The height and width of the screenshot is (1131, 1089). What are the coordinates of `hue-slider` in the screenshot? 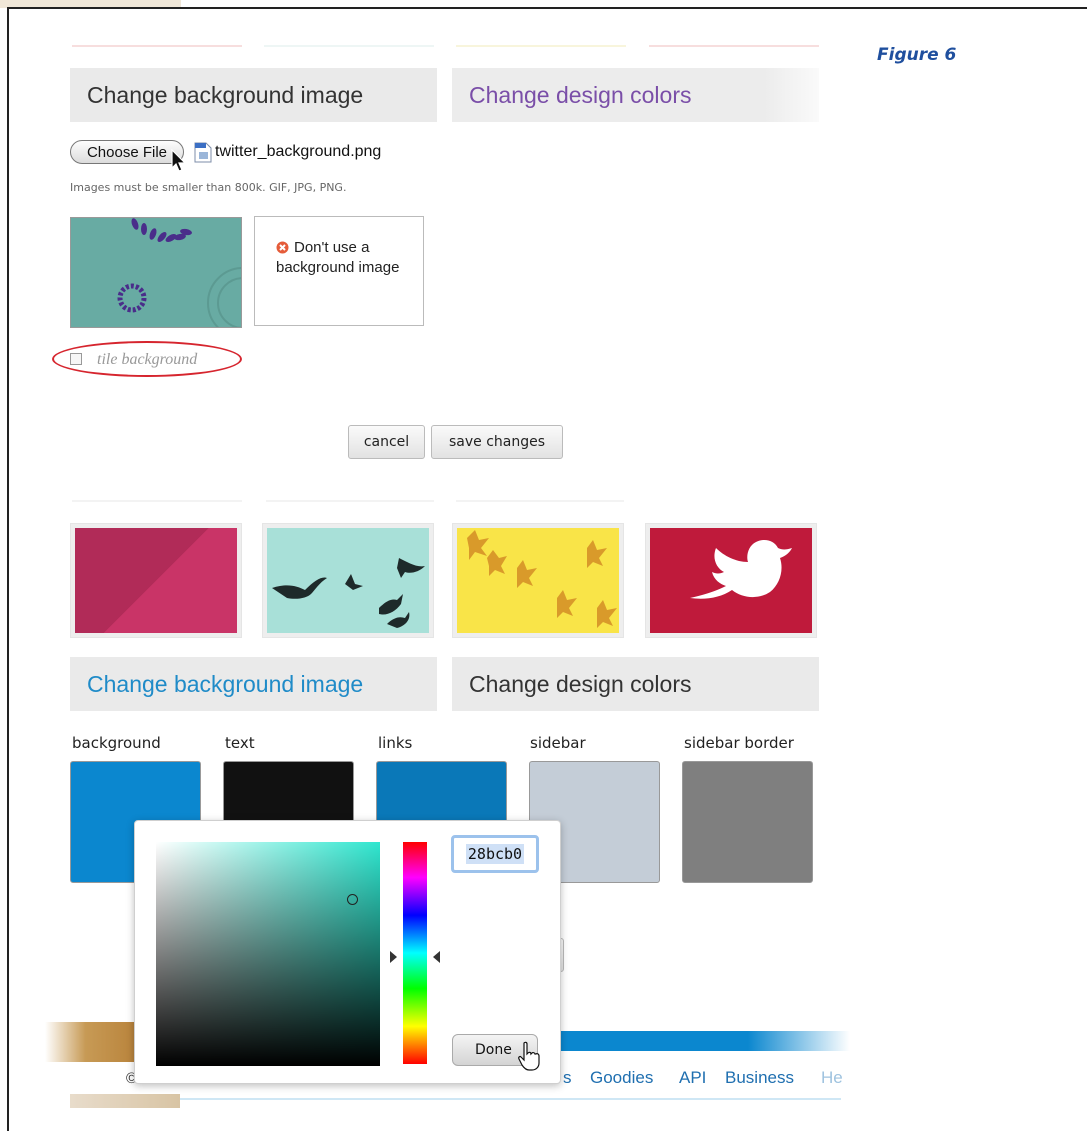 It's located at (415, 953).